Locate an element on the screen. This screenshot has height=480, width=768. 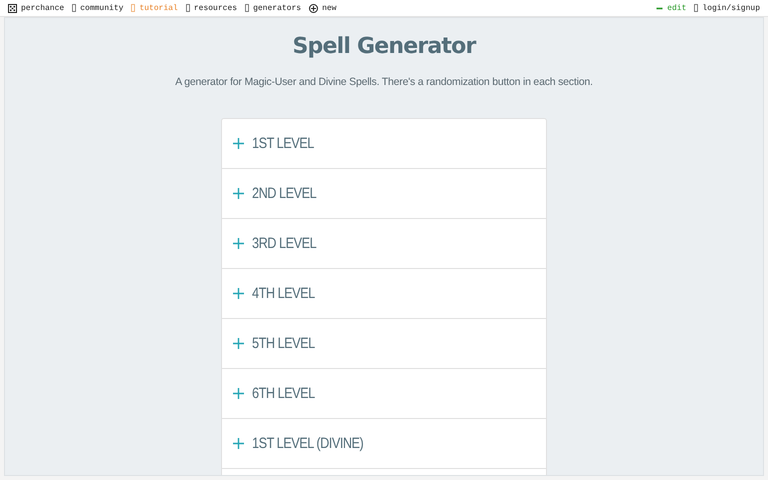
accordion-header: 4TH LEVEL is located at coordinates (384, 294).